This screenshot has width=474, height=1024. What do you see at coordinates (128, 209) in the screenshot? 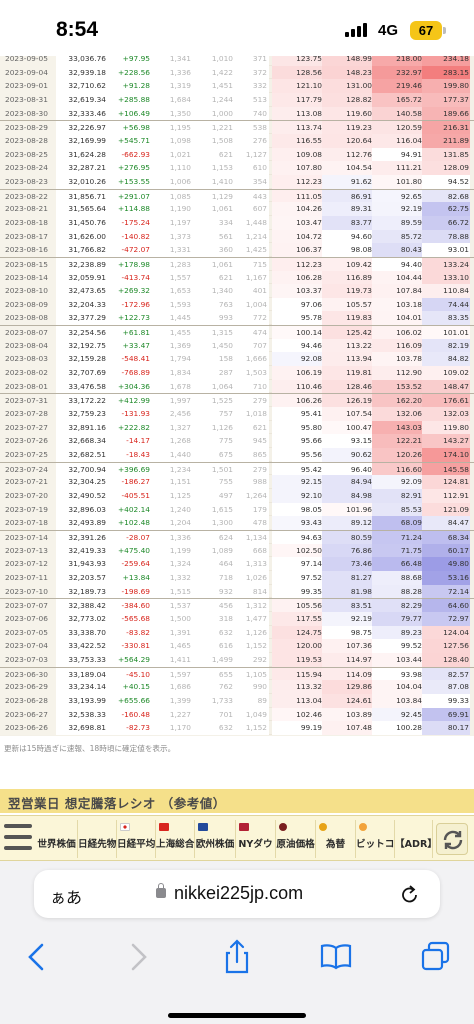
I see `cell-change: +114.88` at bounding box center [128, 209].